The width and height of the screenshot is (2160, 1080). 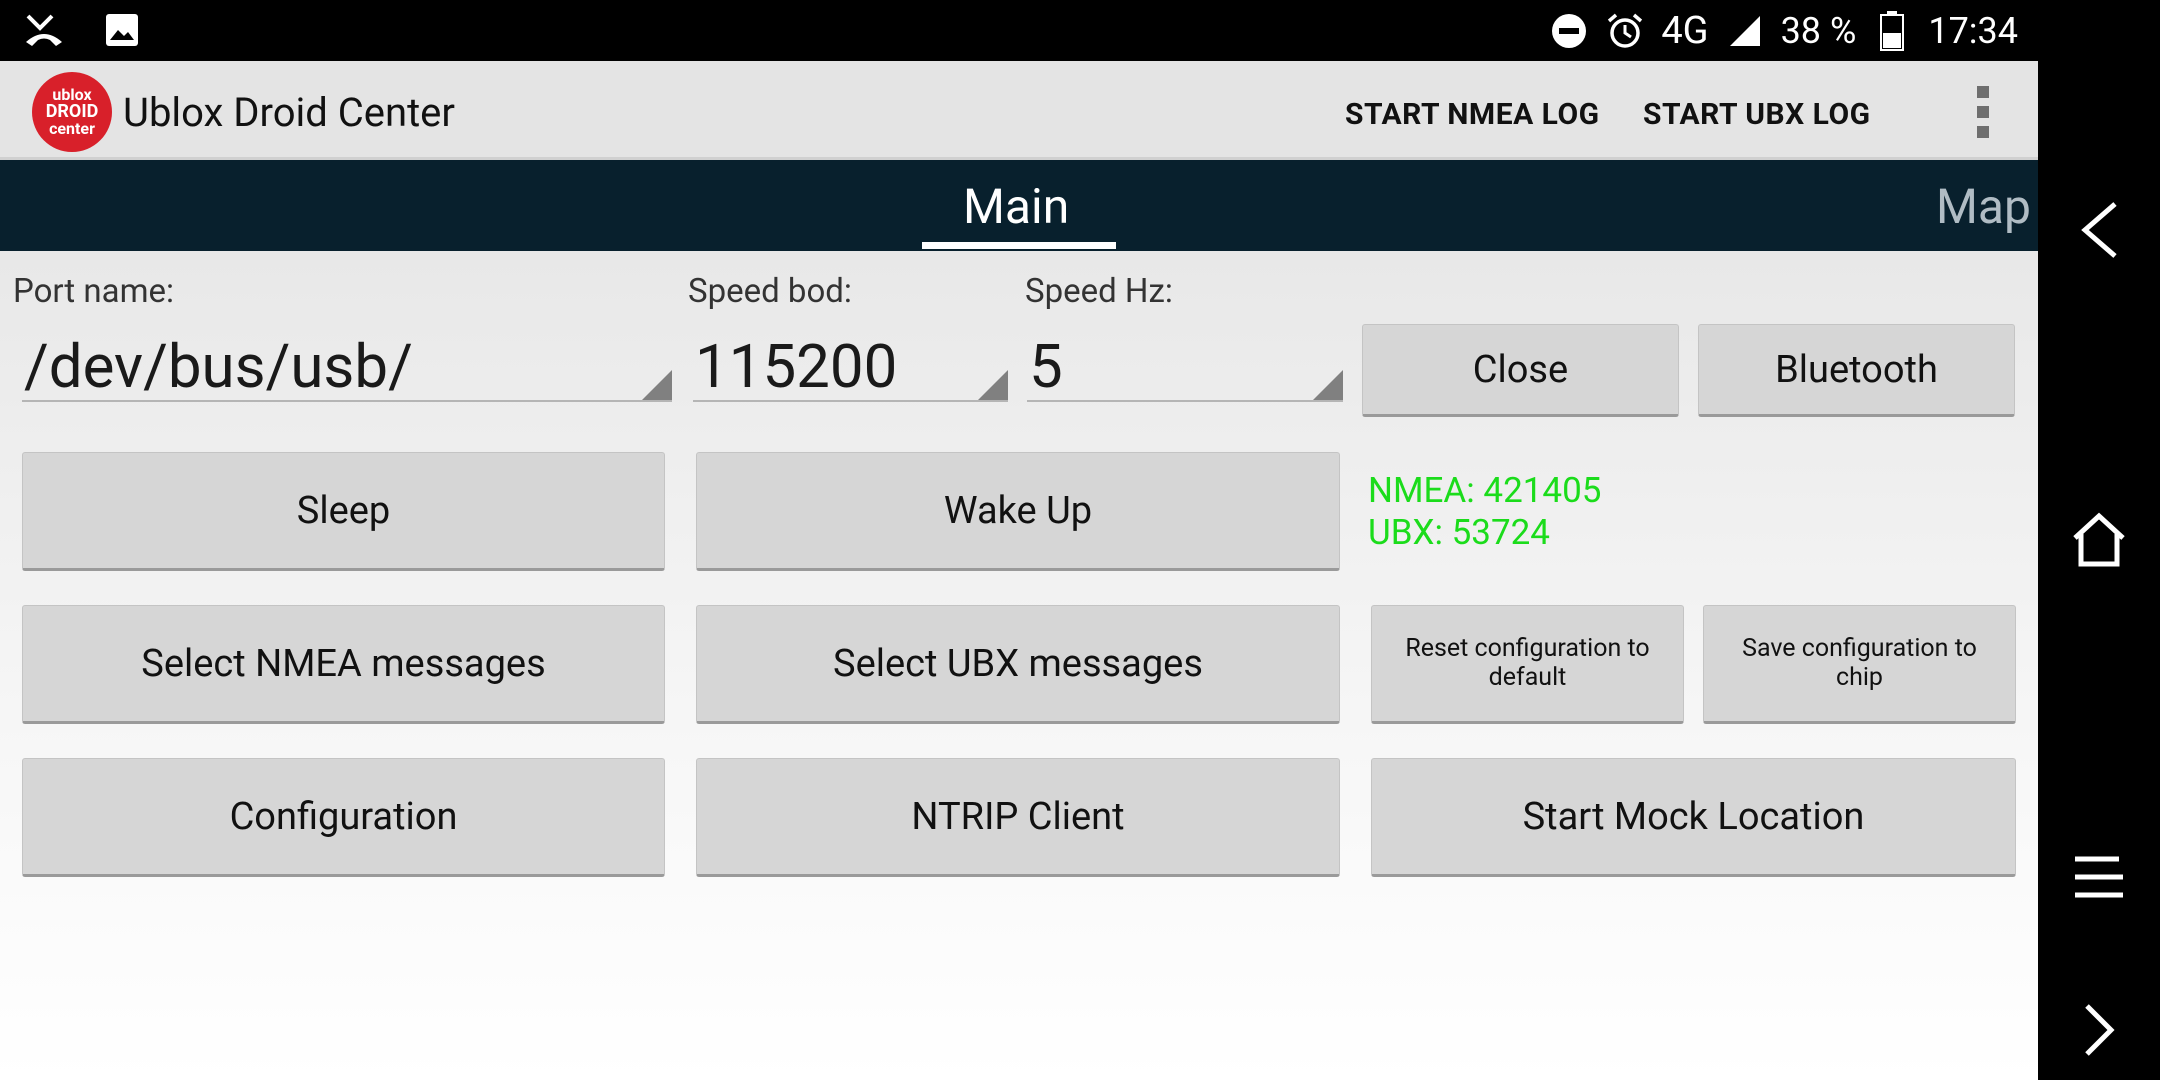 I want to click on speed-hz-value: 5, so click(x=1046, y=366).